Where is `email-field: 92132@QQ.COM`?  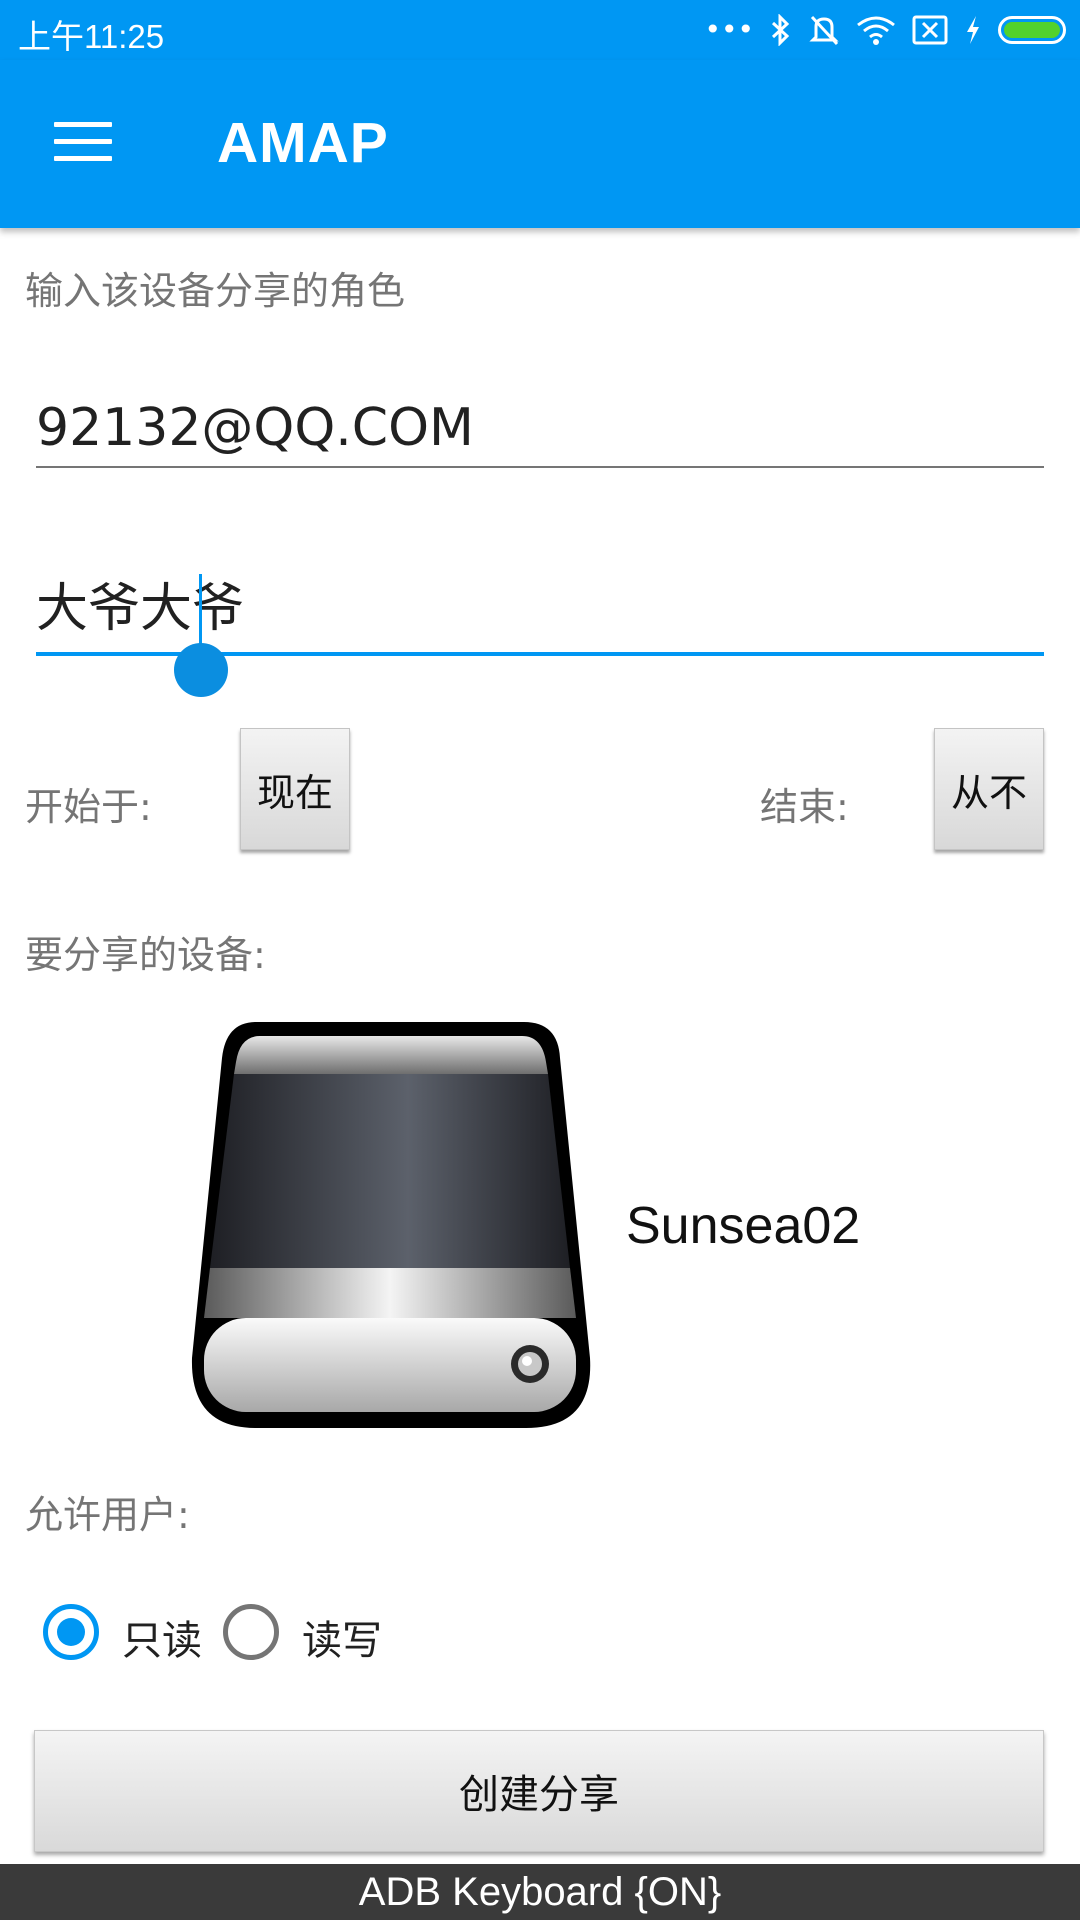
email-field: 92132@QQ.COM is located at coordinates (540, 430).